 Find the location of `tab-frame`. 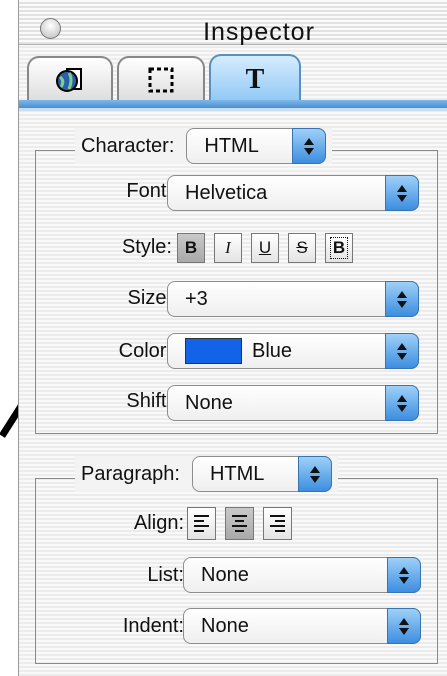

tab-frame is located at coordinates (161, 79).